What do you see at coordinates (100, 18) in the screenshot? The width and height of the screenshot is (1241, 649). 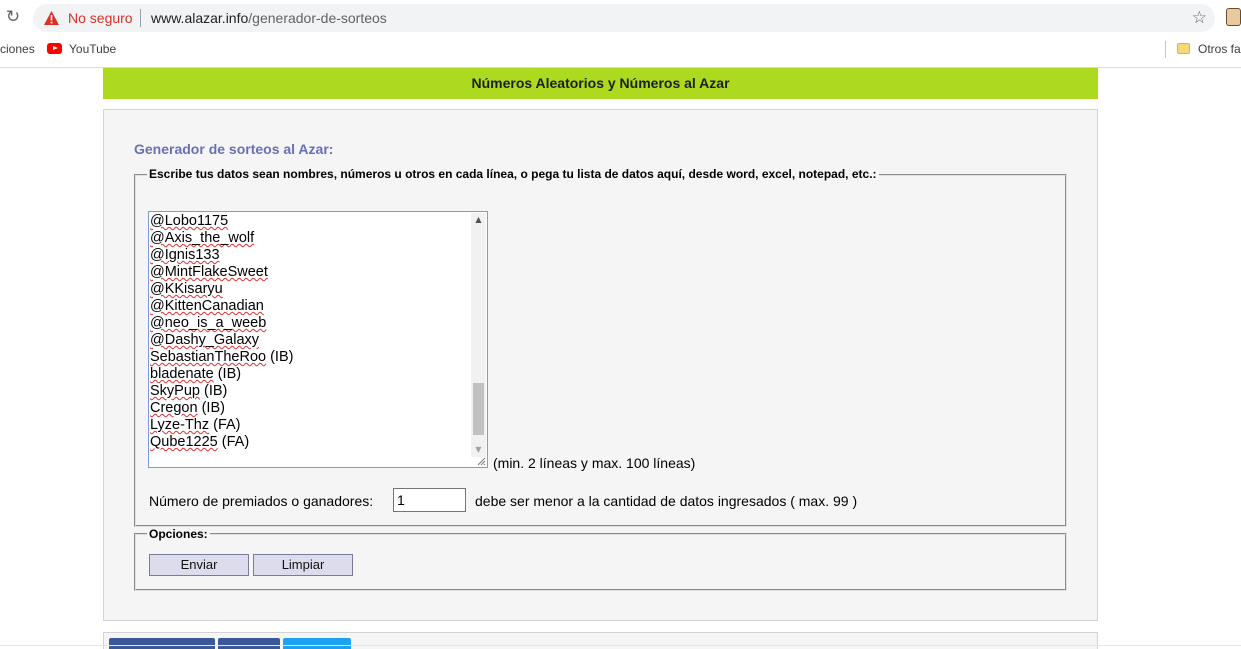 I see `security-label: No seguro` at bounding box center [100, 18].